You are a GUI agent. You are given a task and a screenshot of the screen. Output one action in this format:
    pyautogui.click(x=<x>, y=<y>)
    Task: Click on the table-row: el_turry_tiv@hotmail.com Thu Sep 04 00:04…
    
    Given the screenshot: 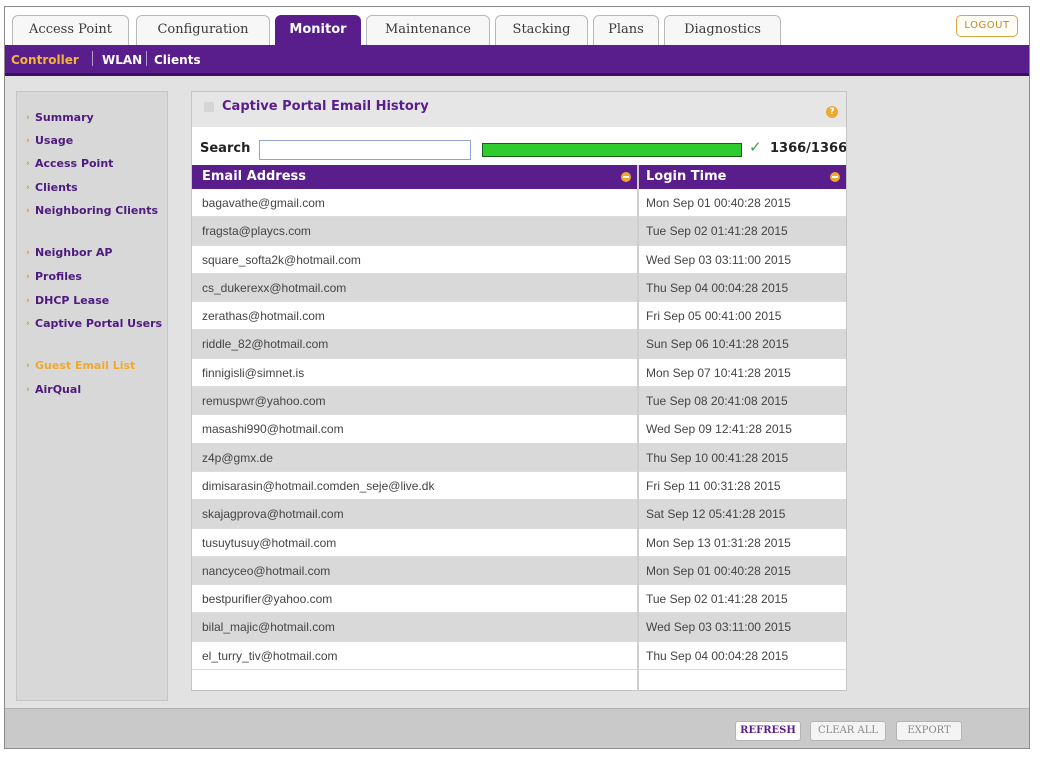 What is the action you would take?
    pyautogui.click(x=519, y=656)
    